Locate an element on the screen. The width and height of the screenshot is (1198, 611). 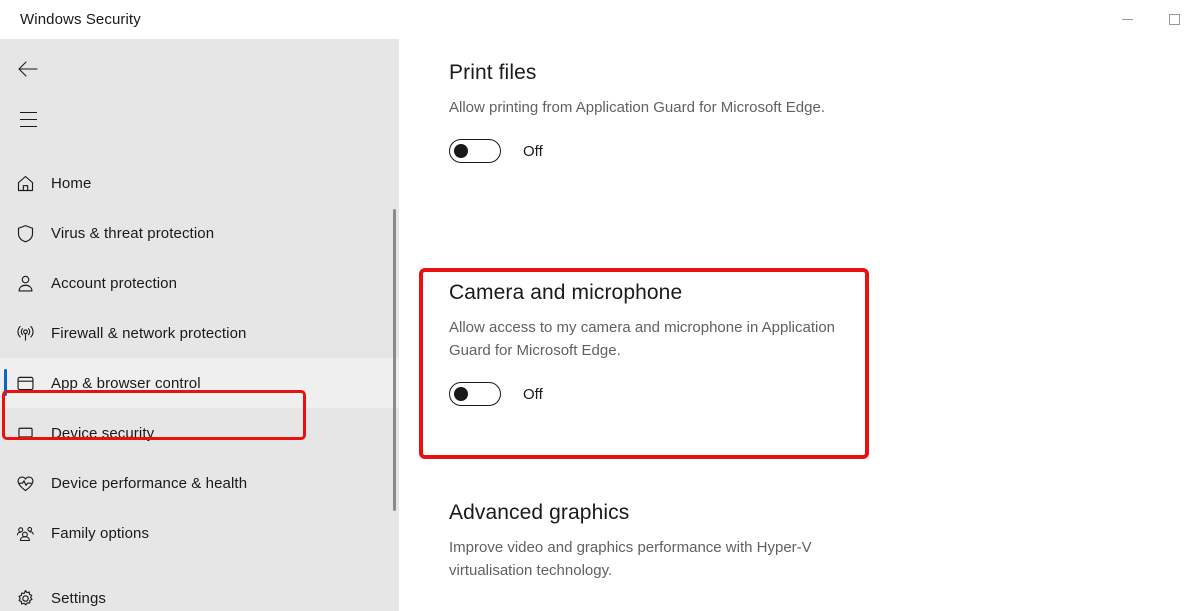
print-files-toggle is located at coordinates (475, 151).